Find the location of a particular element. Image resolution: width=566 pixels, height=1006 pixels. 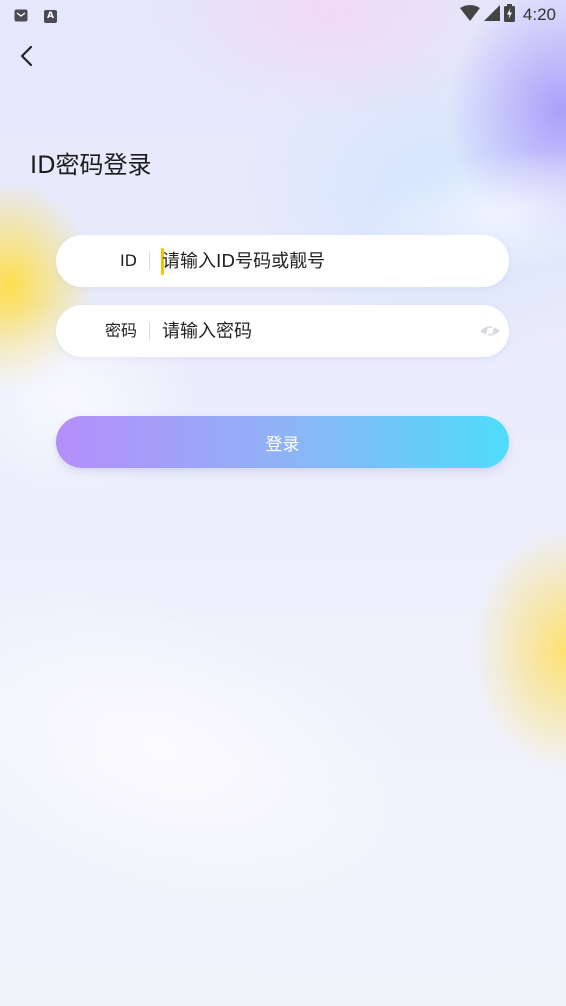

id-field: ID is located at coordinates (282, 261).